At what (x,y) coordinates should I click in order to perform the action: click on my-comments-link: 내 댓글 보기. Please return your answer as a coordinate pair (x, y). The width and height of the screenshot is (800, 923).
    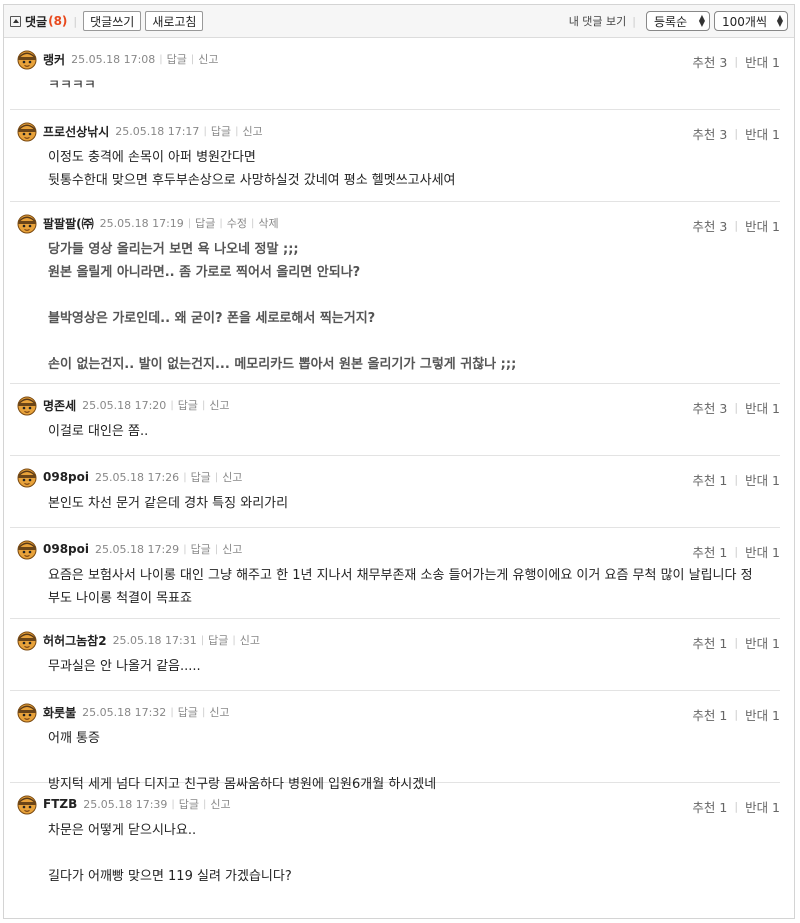
    Looking at the image, I should click on (598, 21).